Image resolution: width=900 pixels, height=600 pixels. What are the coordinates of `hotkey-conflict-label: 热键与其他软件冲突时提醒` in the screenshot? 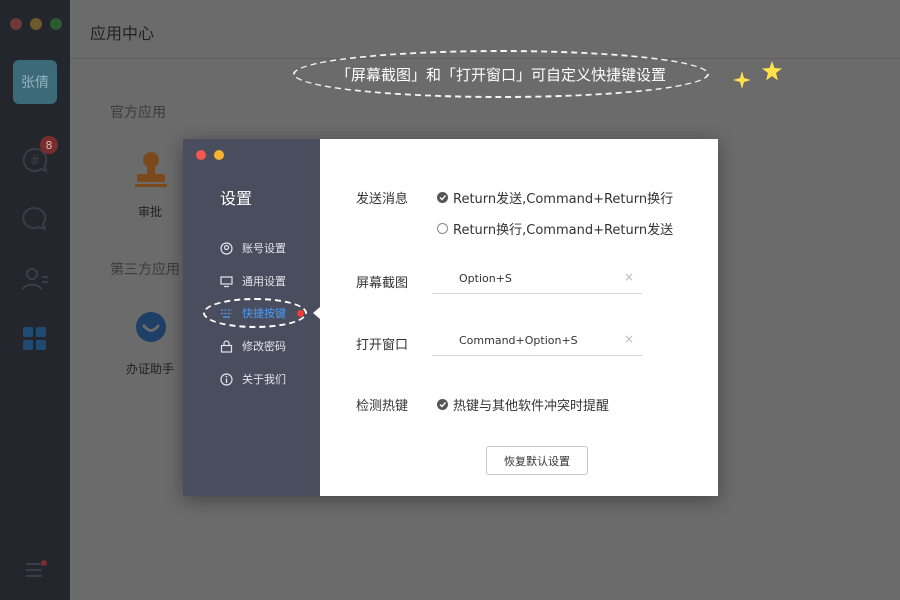 It's located at (531, 406).